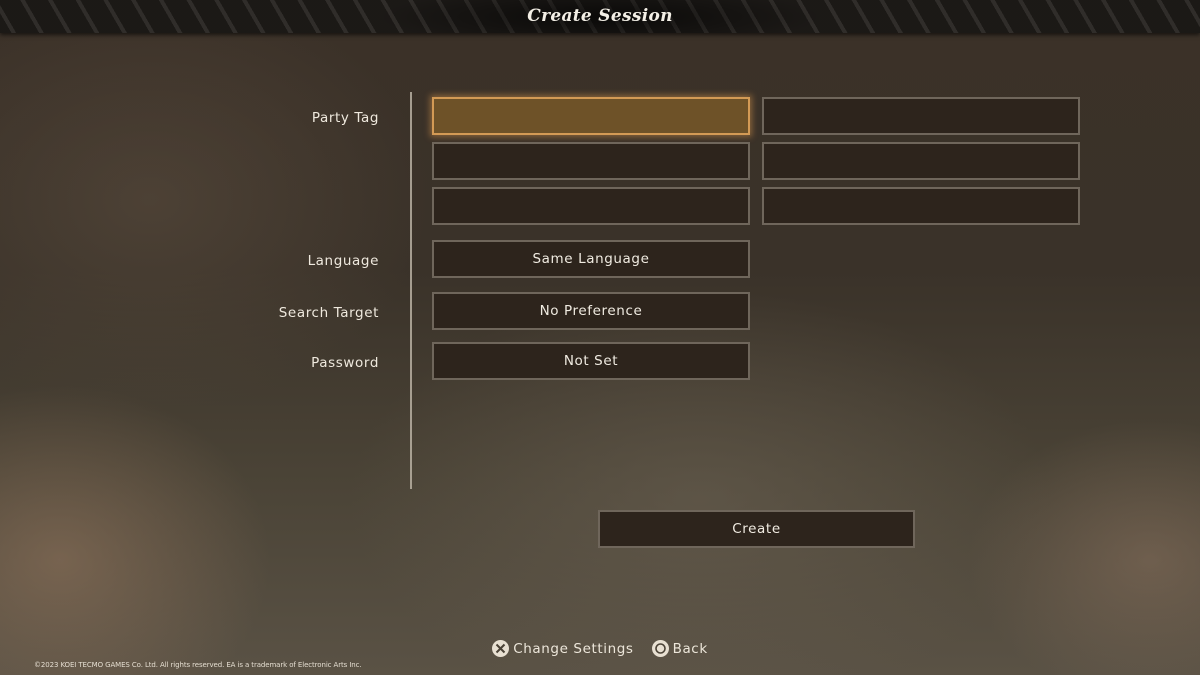 This screenshot has height=675, width=1200. Describe the element at coordinates (573, 648) in the screenshot. I see `hint-label: Change Settings` at that location.